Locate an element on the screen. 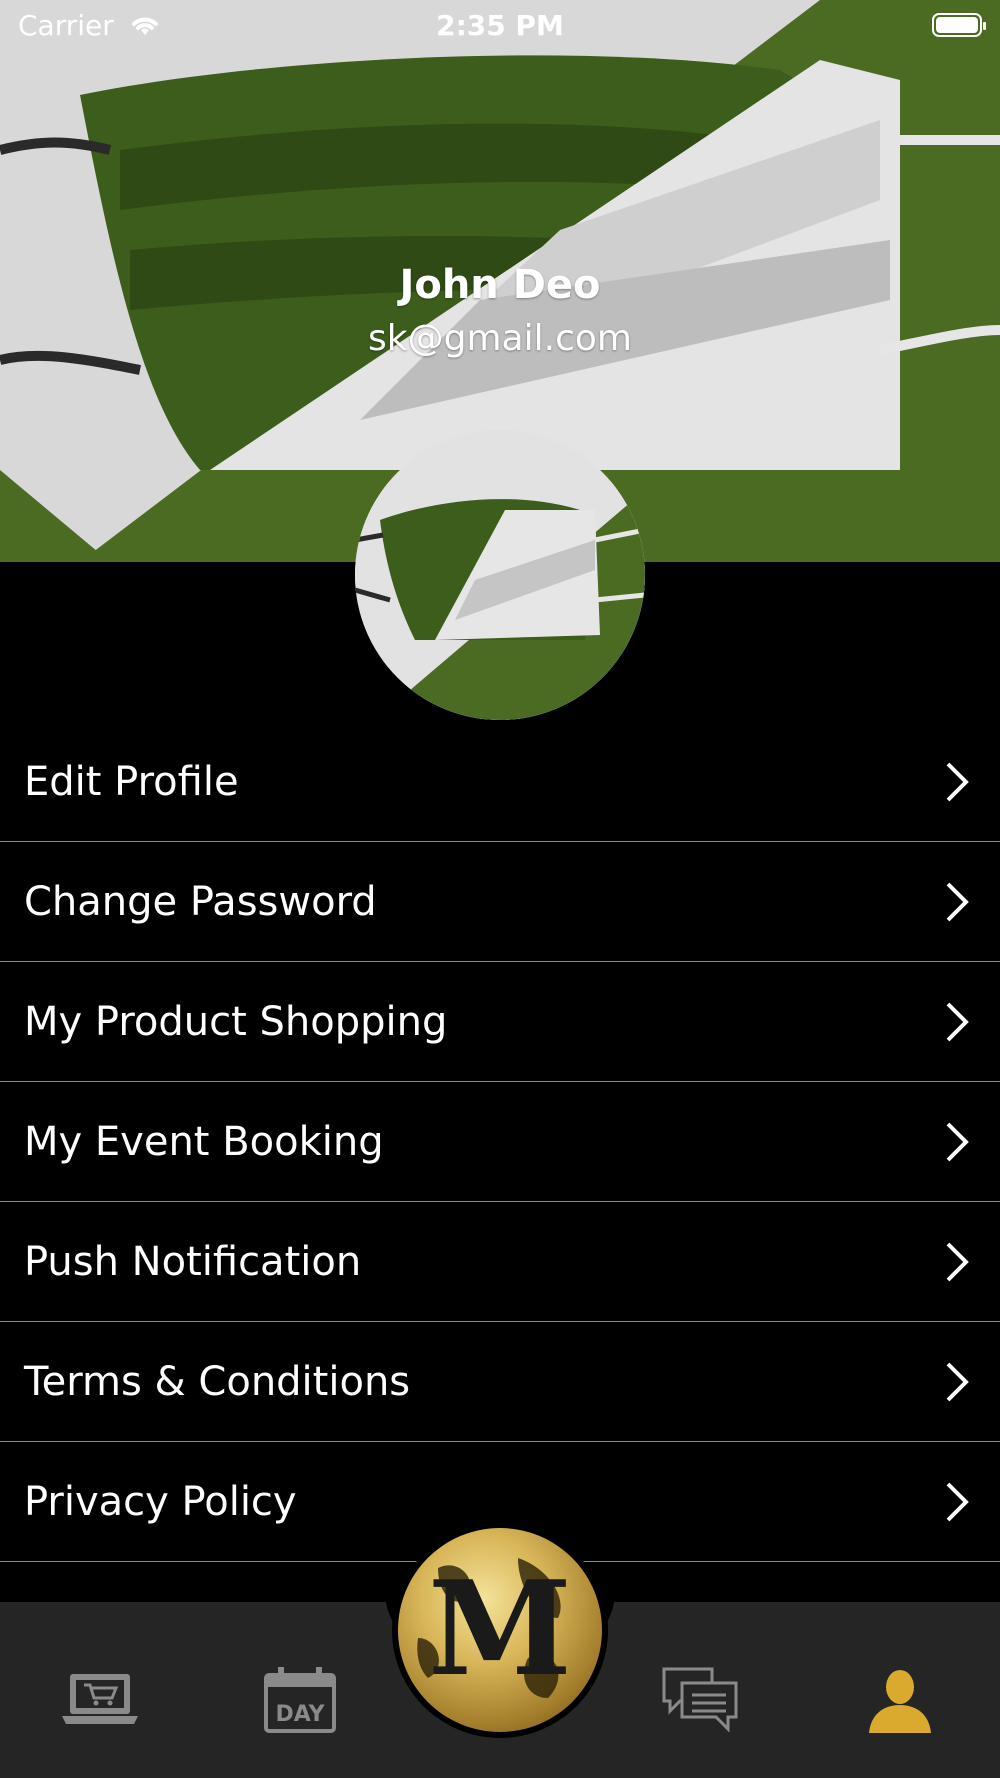 Image resolution: width=1000 pixels, height=1778 pixels. logo-letter: M is located at coordinates (500, 1628).